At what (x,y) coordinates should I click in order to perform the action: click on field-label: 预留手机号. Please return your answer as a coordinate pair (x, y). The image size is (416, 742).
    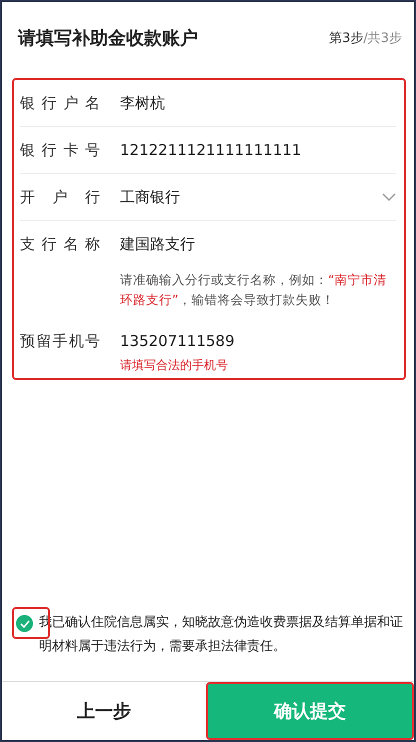
    Looking at the image, I should click on (60, 341).